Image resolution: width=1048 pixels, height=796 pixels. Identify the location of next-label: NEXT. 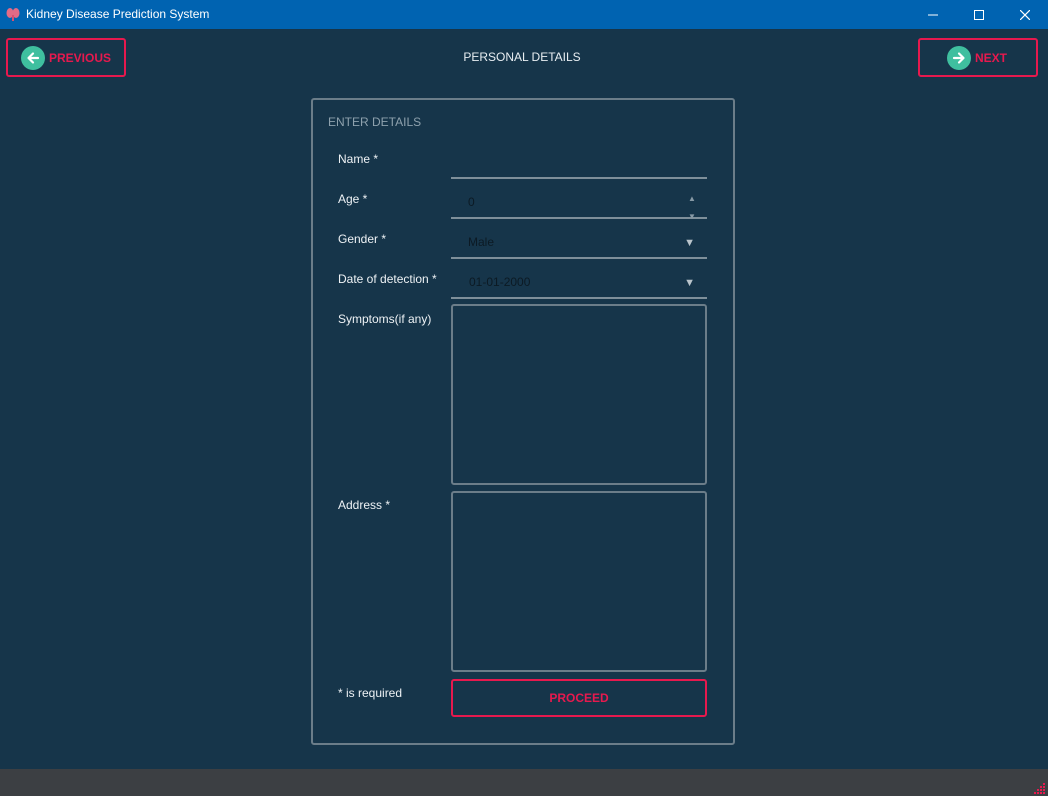
(991, 57).